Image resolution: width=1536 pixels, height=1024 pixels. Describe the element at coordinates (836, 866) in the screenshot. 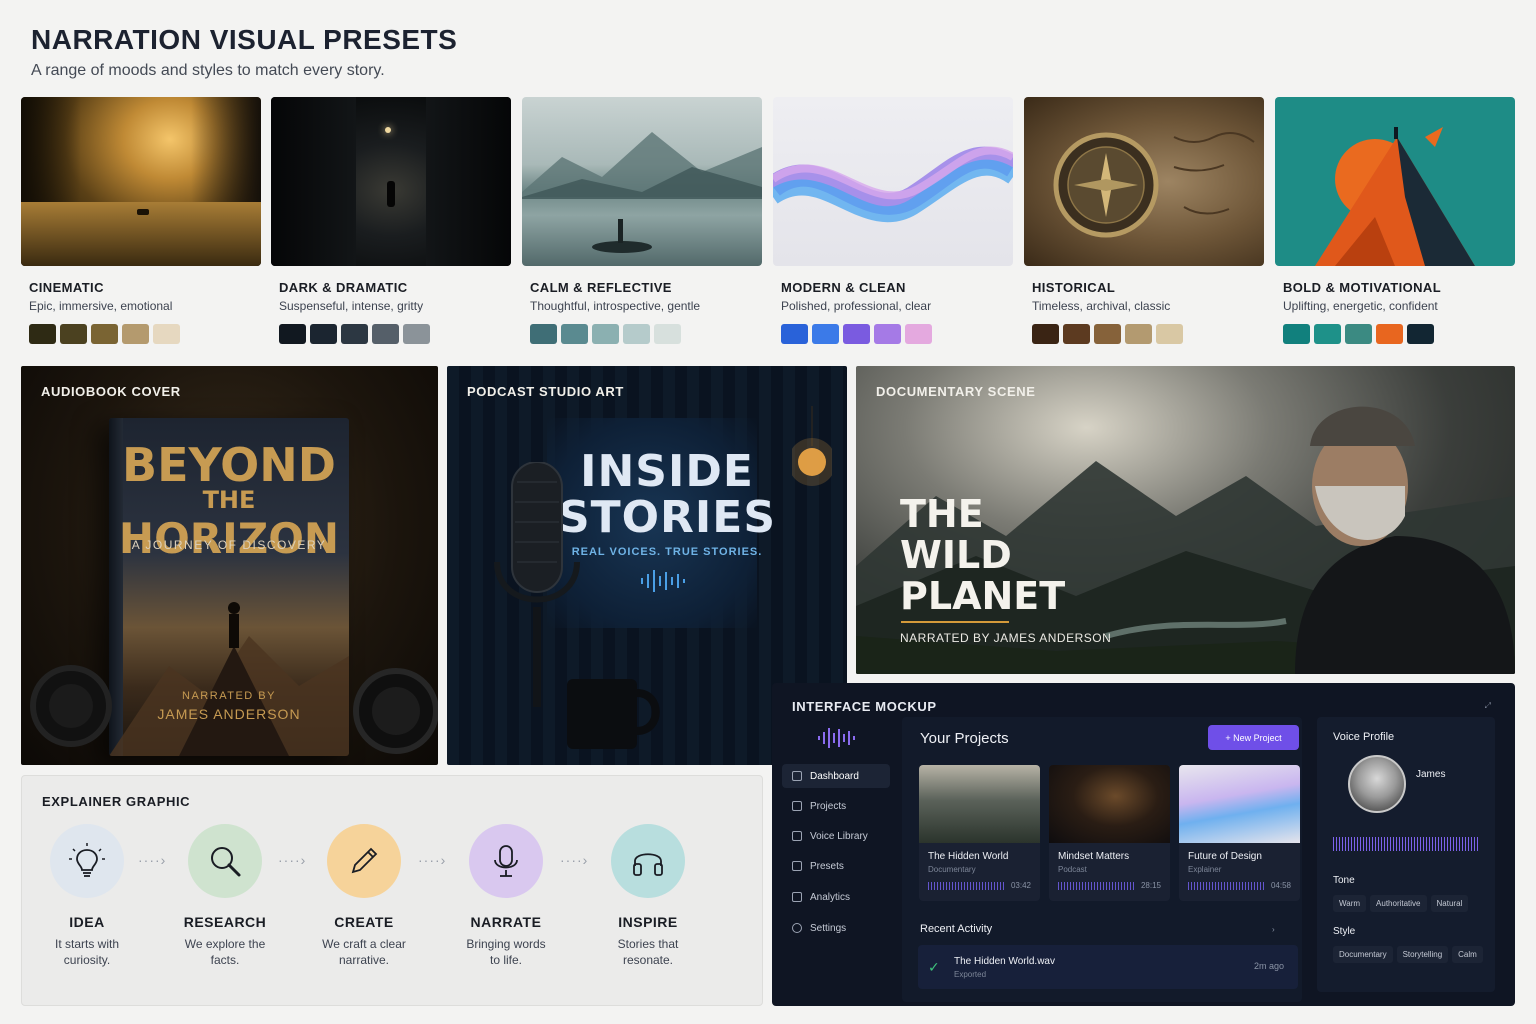

I see `nav-presets: Presets` at that location.